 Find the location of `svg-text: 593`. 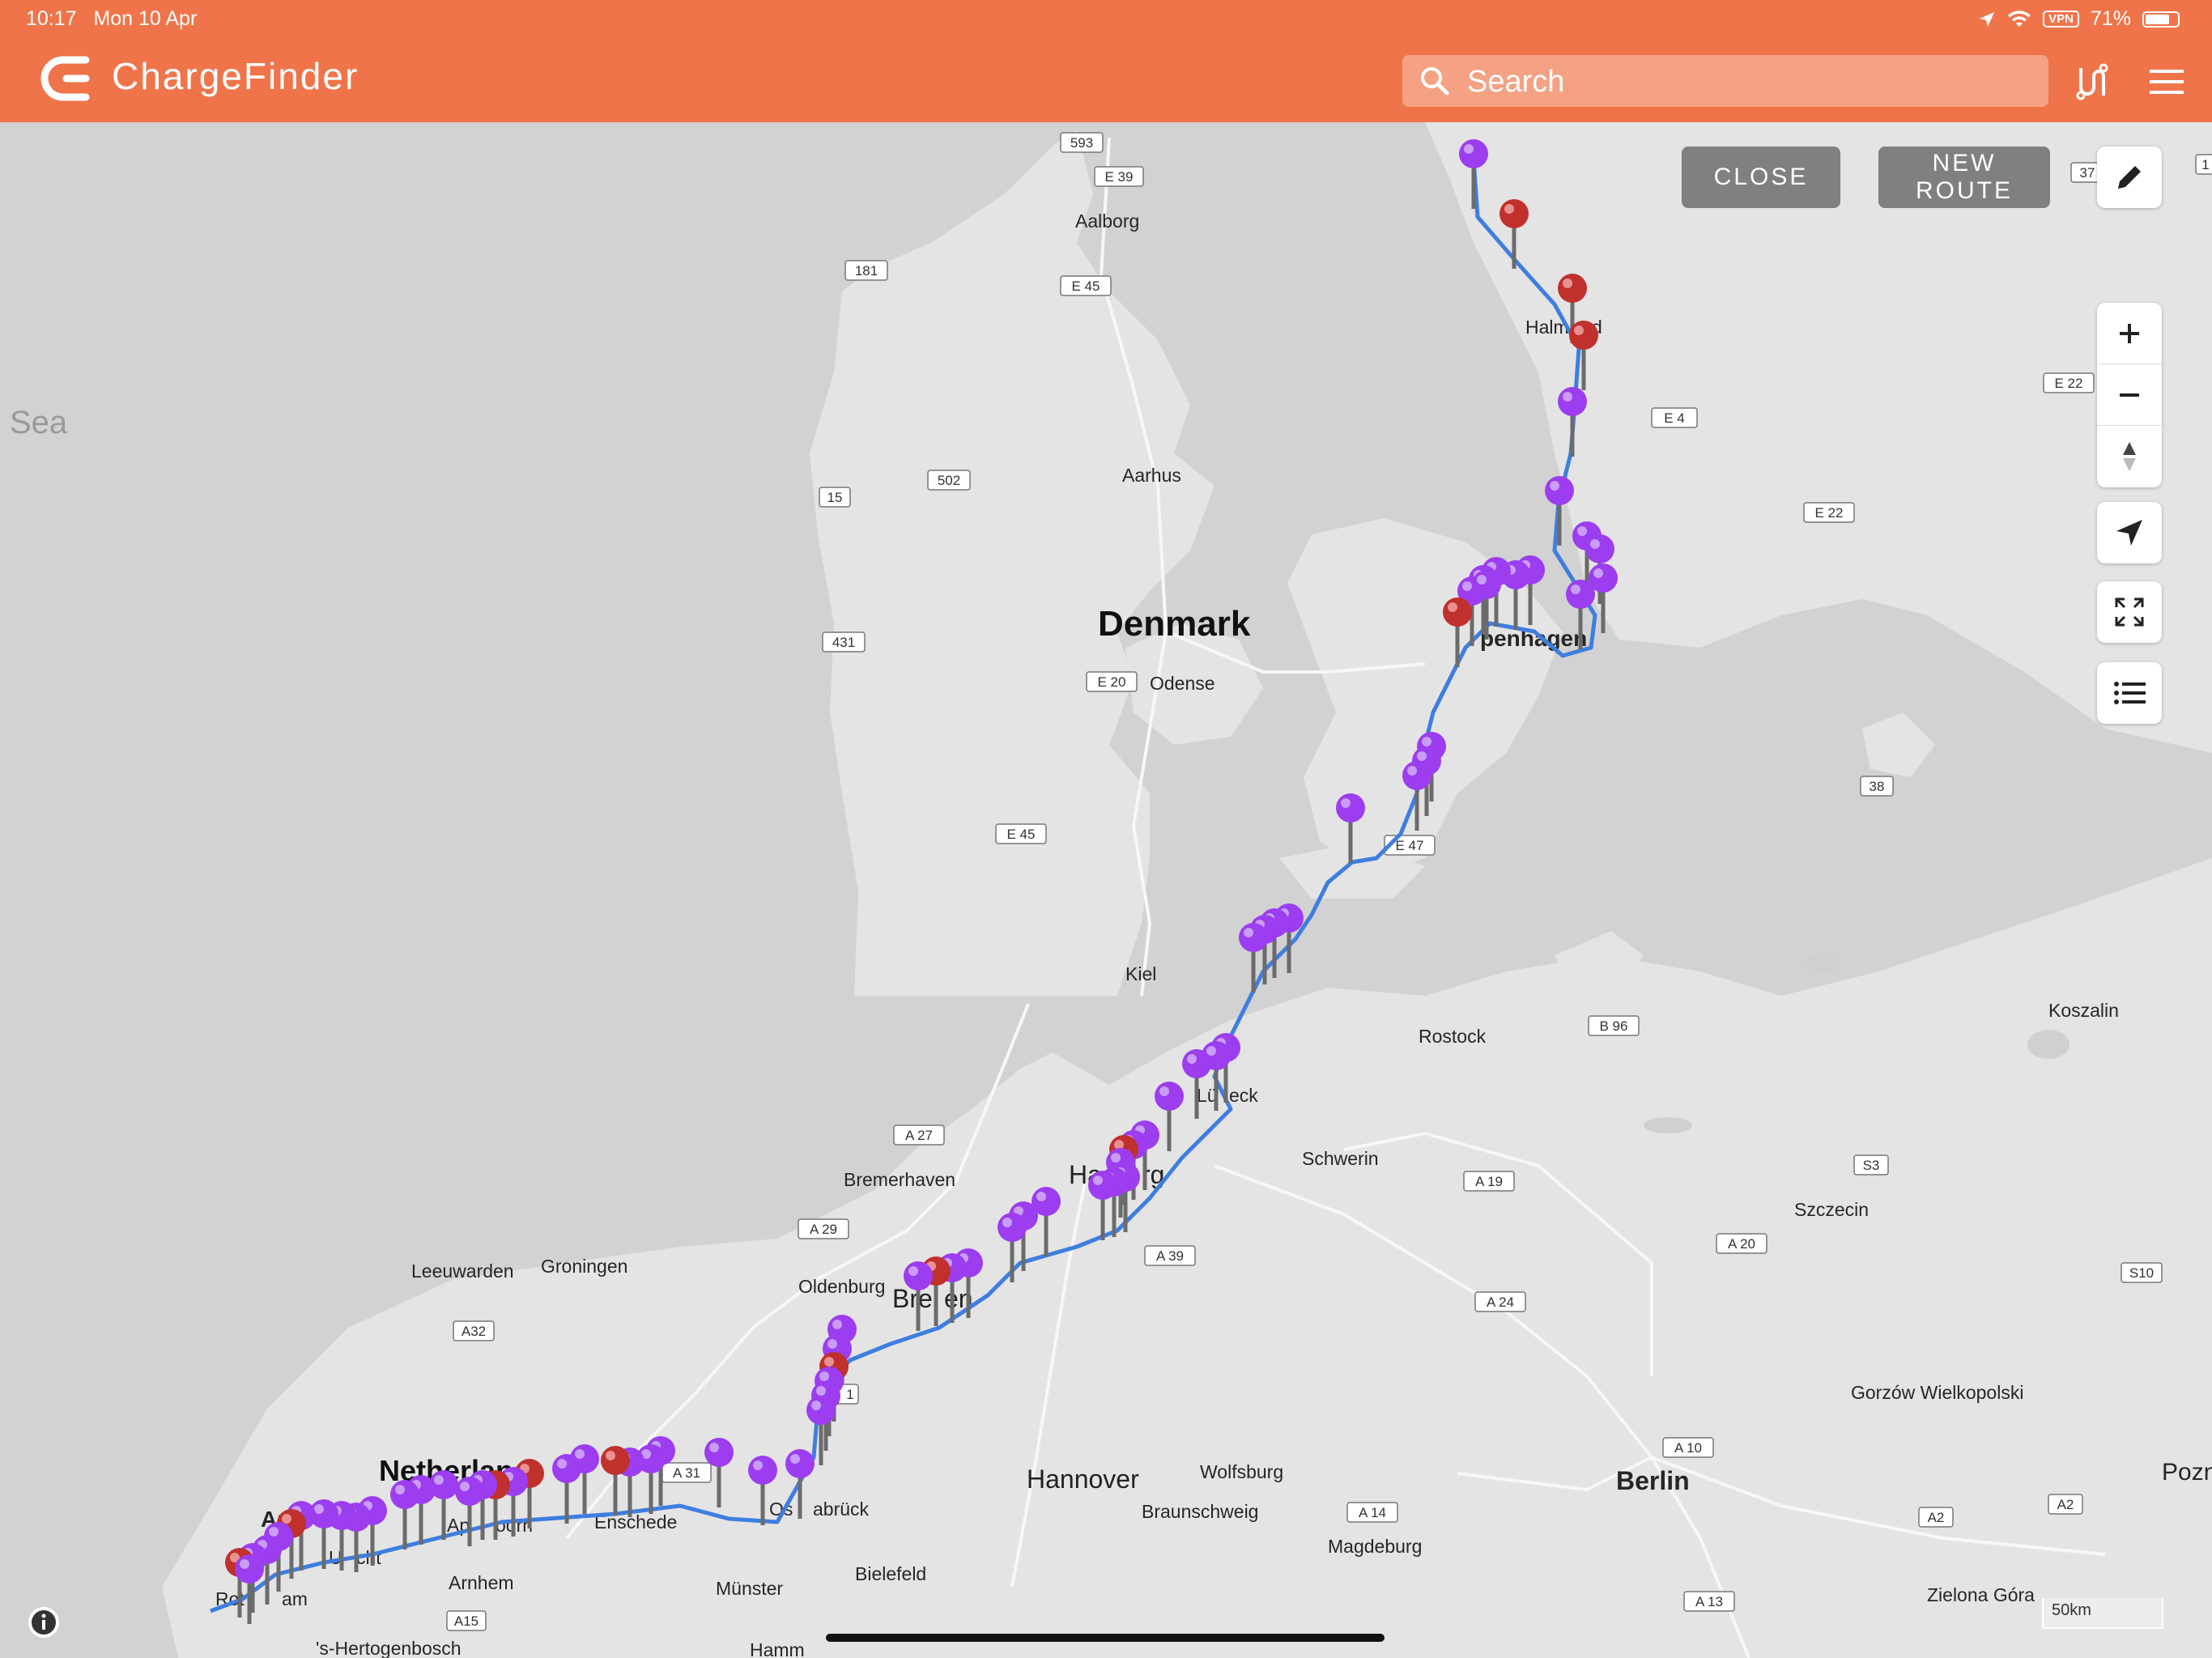

svg-text: 593 is located at coordinates (1081, 143).